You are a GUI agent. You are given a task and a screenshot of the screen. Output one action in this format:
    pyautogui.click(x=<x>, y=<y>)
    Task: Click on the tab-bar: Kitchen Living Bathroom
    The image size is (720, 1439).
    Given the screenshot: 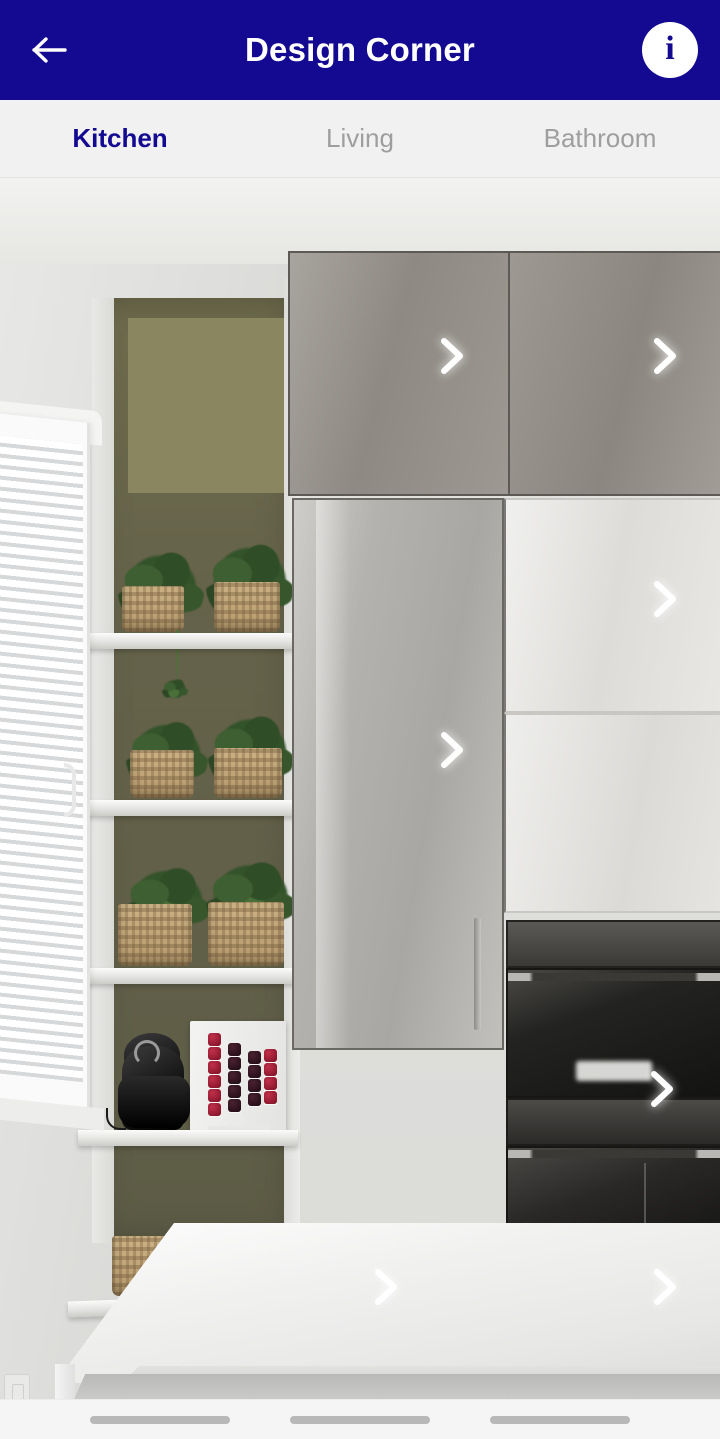 What is the action you would take?
    pyautogui.click(x=360, y=139)
    